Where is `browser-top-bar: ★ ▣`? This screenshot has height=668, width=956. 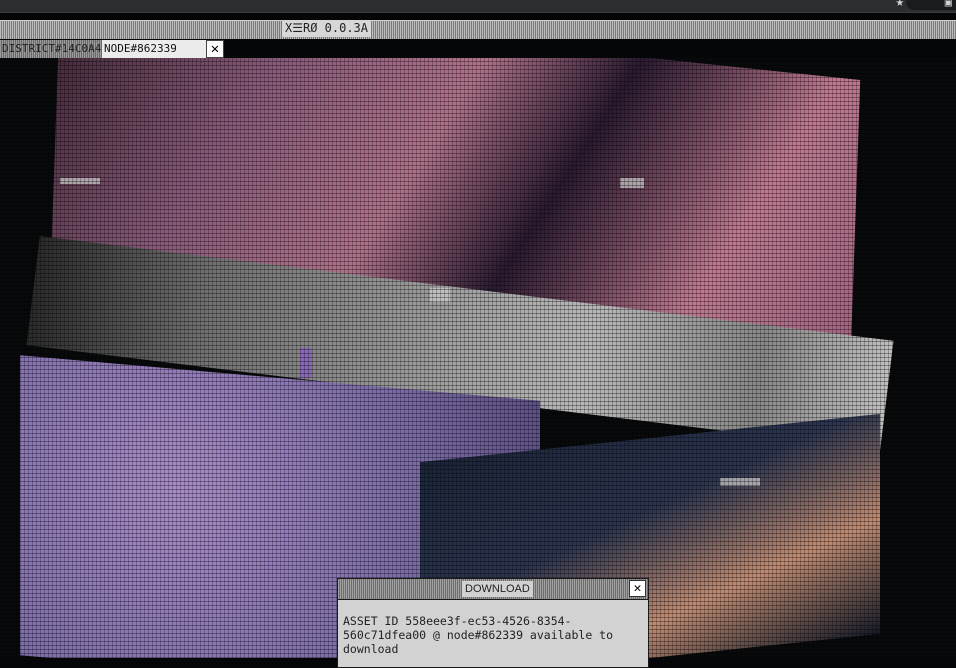 browser-top-bar: ★ ▣ is located at coordinates (478, 6).